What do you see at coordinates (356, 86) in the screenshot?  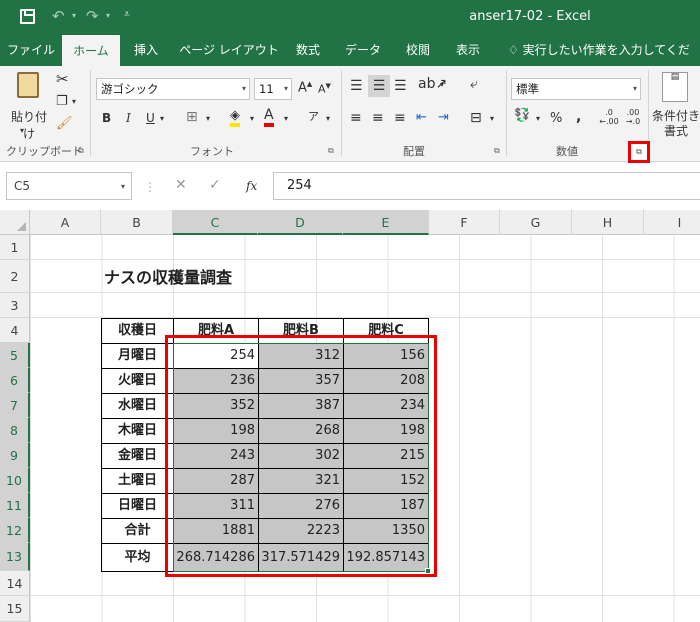 I see `align-top-icon: ☰` at bounding box center [356, 86].